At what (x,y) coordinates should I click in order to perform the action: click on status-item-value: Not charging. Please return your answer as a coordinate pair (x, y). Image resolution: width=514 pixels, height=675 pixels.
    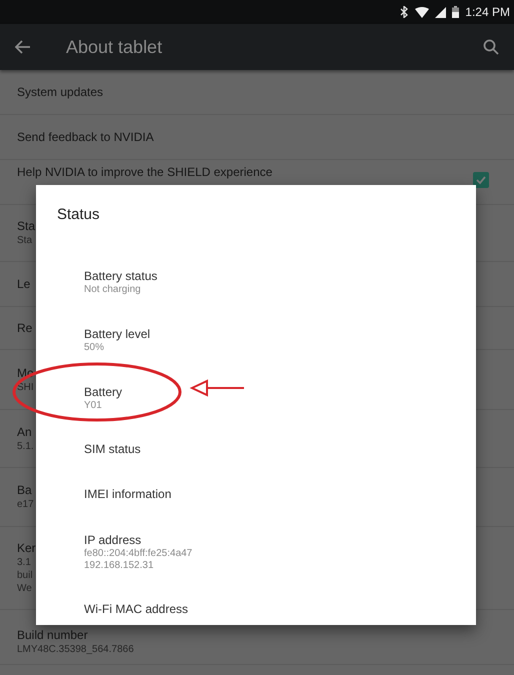
    Looking at the image, I should click on (112, 290).